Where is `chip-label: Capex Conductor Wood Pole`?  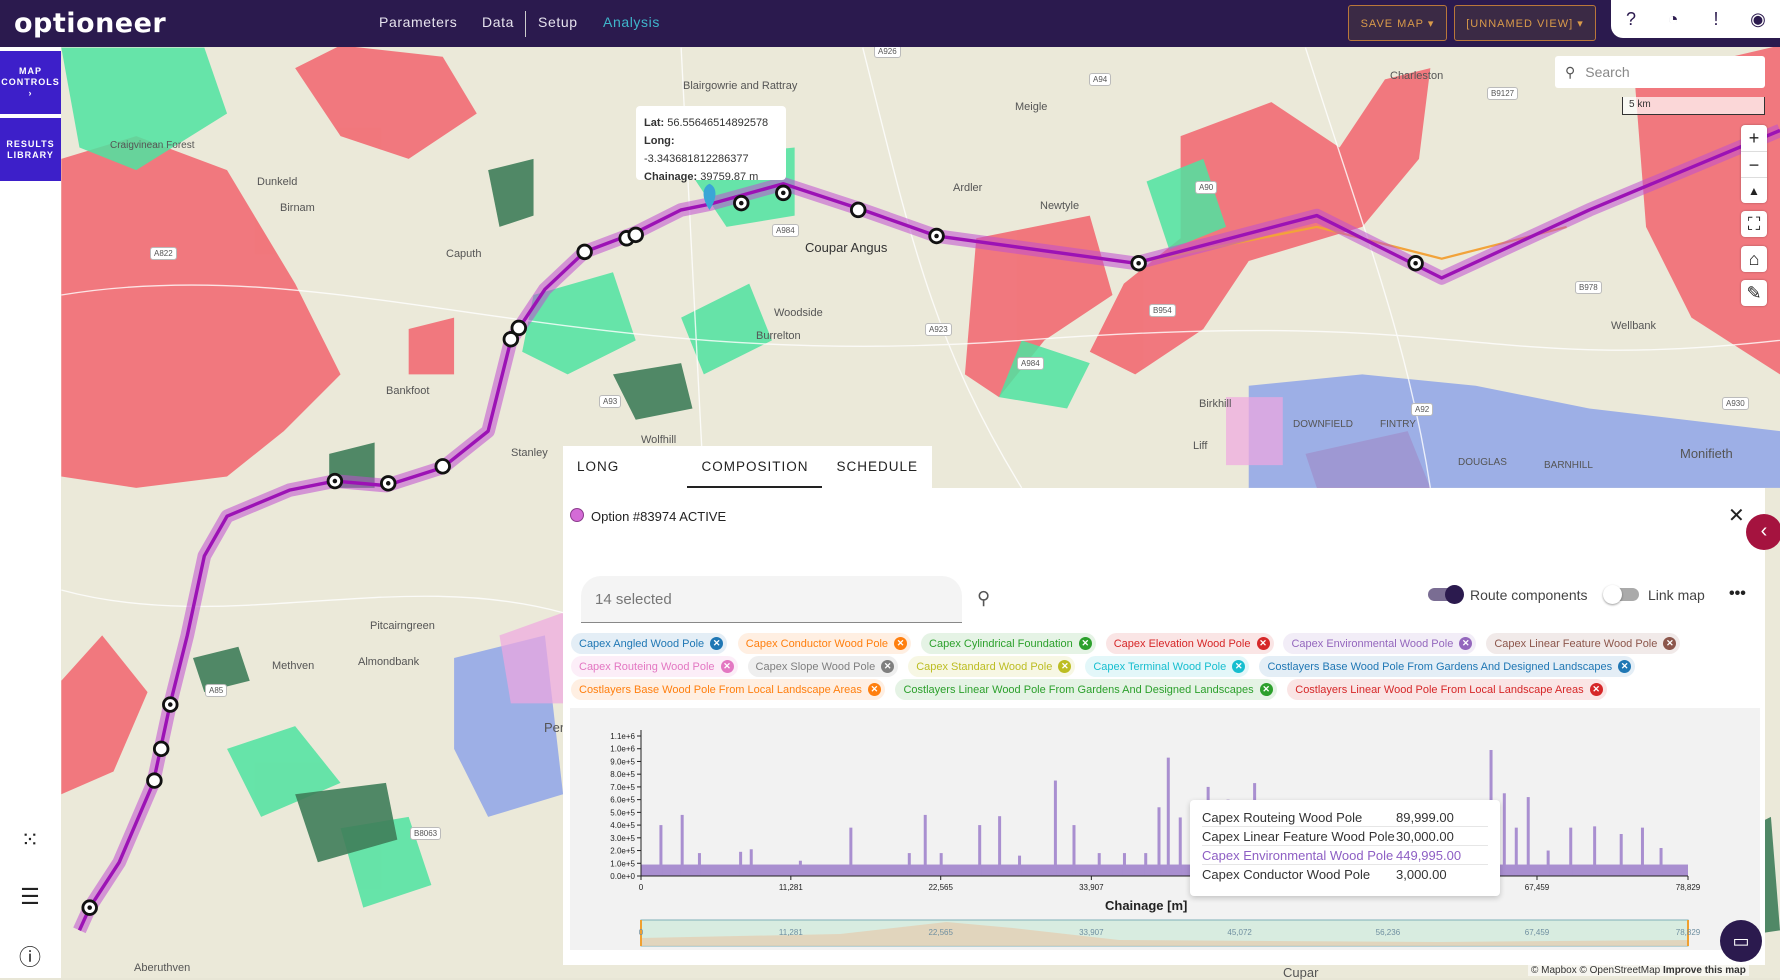 chip-label: Capex Conductor Wood Pole is located at coordinates (817, 643).